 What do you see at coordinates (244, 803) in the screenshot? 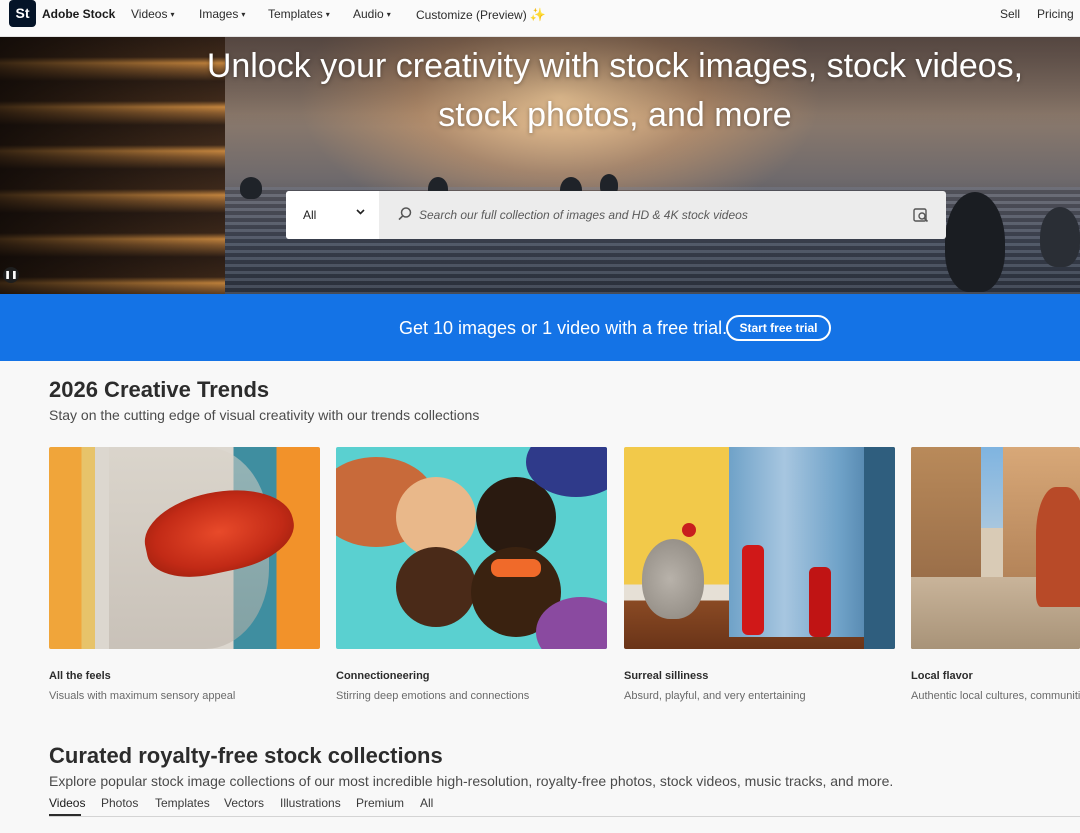
I see `tab-vectors: Vectors` at bounding box center [244, 803].